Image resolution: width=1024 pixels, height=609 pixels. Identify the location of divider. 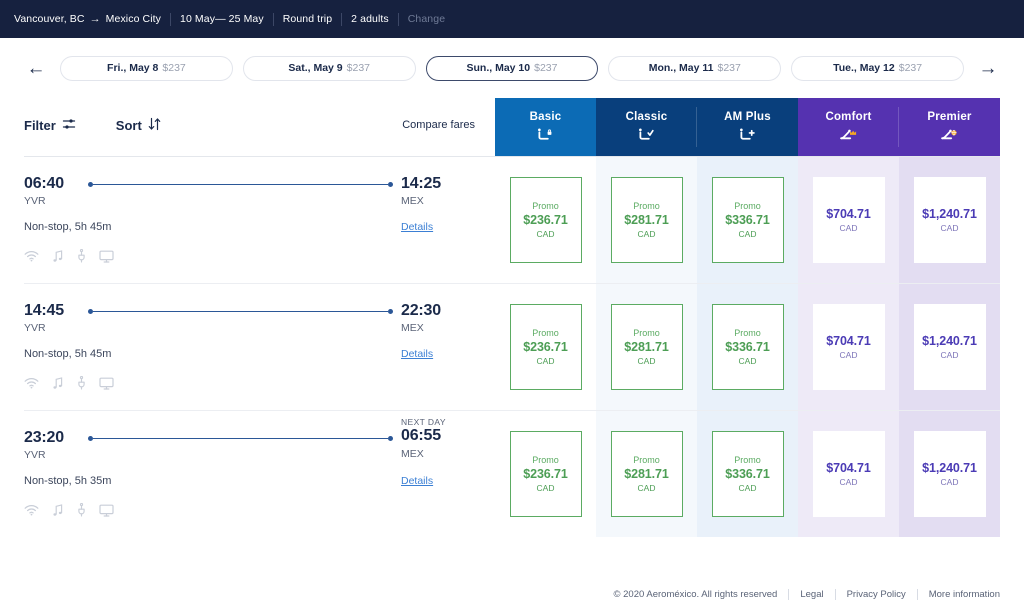
(171, 19).